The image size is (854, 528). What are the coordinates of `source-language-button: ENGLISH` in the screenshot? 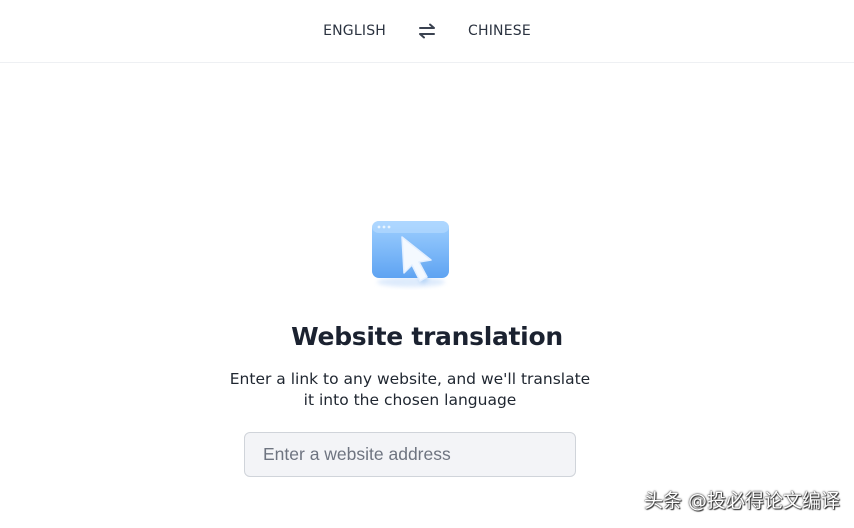 It's located at (354, 31).